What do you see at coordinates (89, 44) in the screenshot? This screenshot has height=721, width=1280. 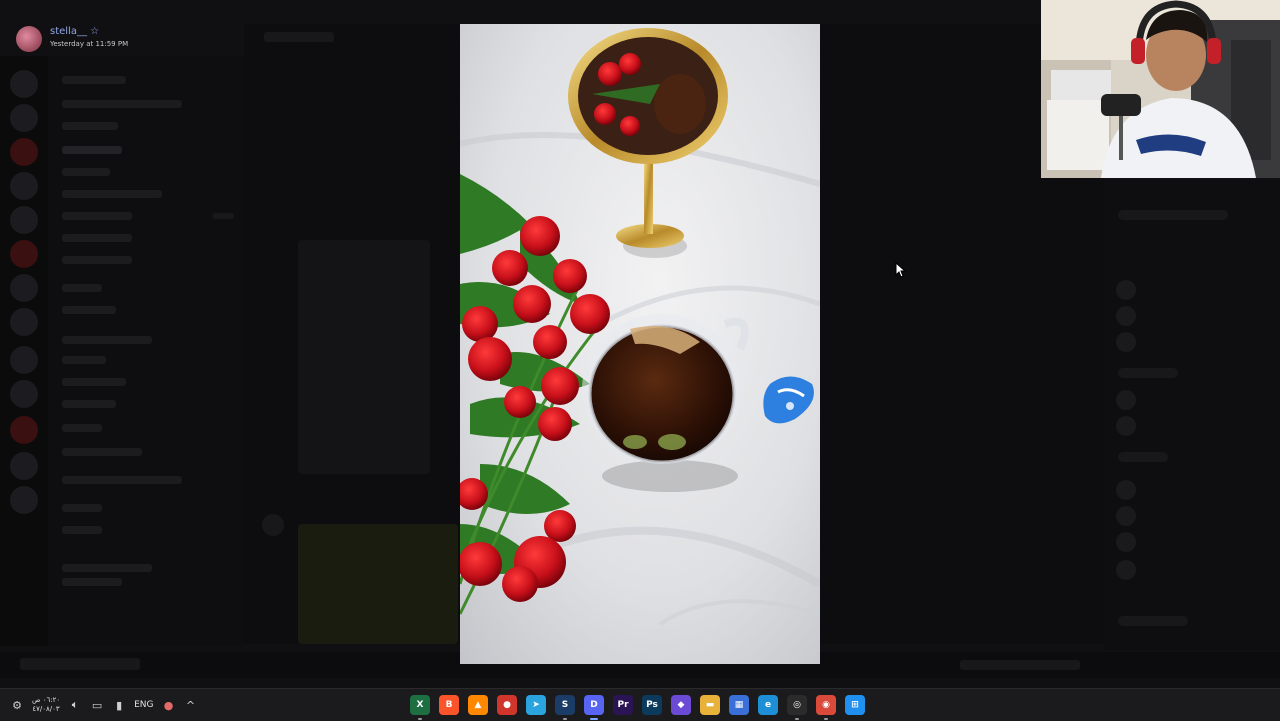 I see `post-timestamp: Yesterday at 11:59 PM` at bounding box center [89, 44].